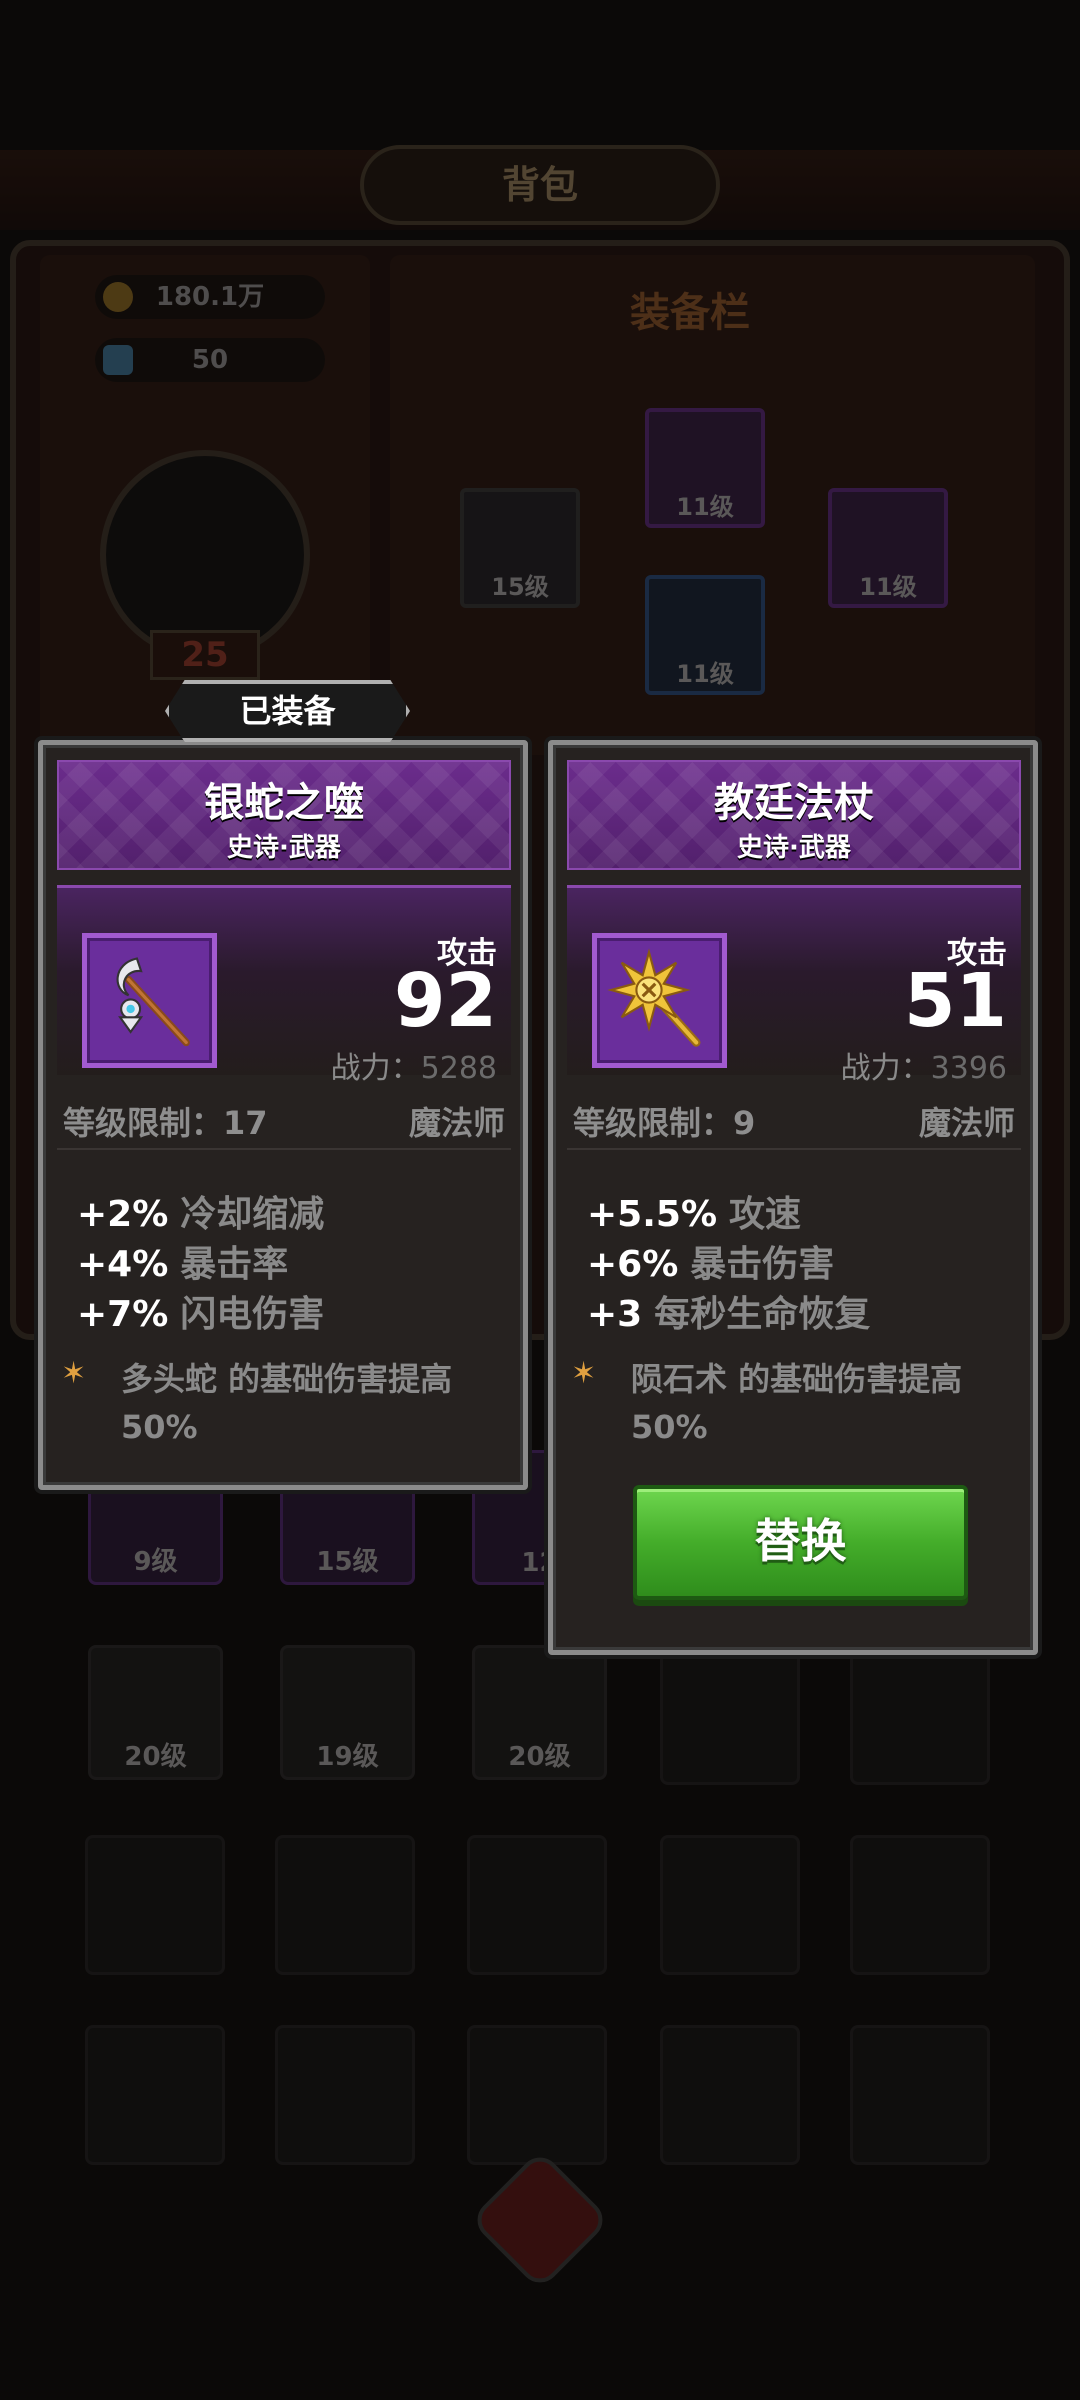 Image resolution: width=1080 pixels, height=2400 pixels. What do you see at coordinates (955, 1001) in the screenshot?
I see `attack-value: 51` at bounding box center [955, 1001].